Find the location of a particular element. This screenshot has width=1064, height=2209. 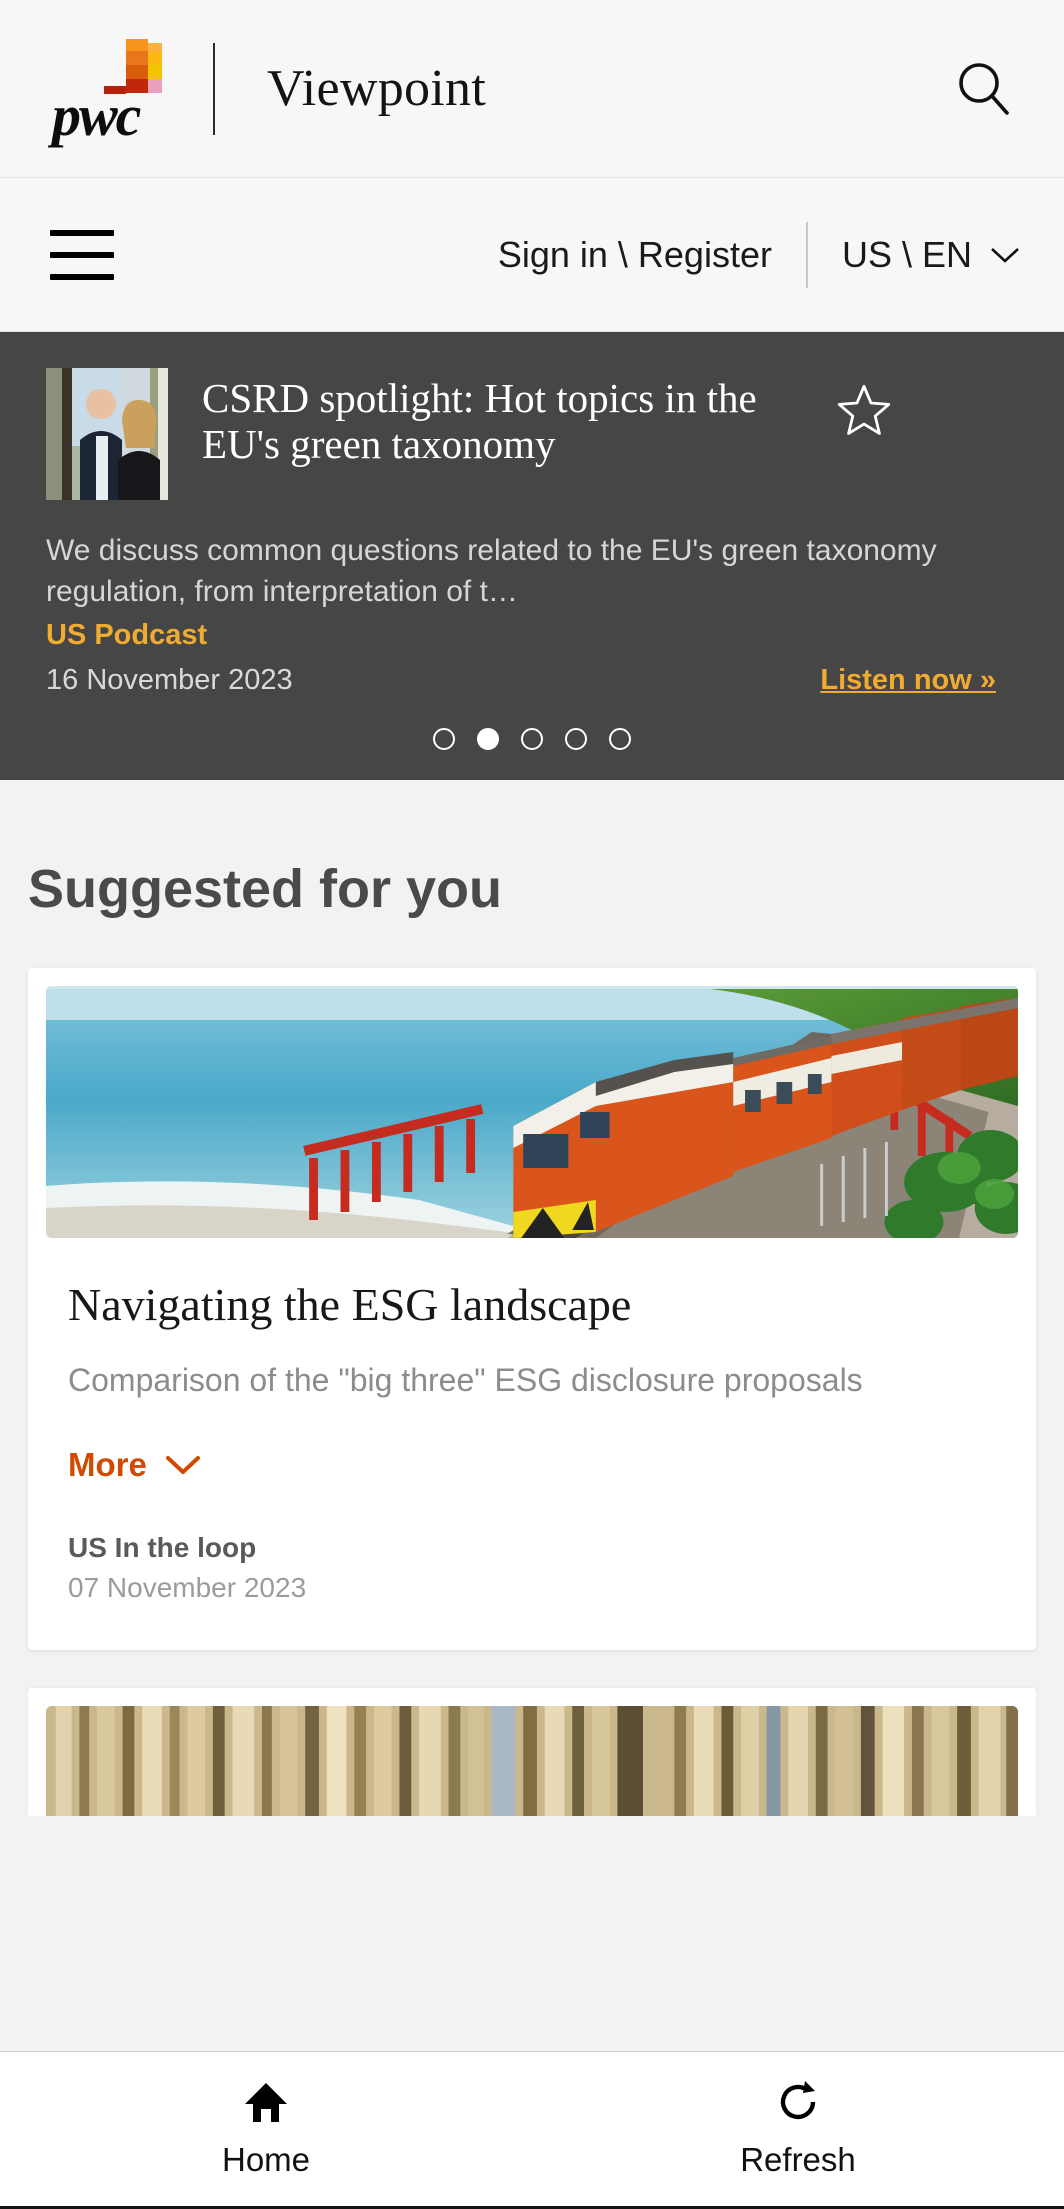

bottom-navigation-bar: Home Refresh is located at coordinates (532, 2130).